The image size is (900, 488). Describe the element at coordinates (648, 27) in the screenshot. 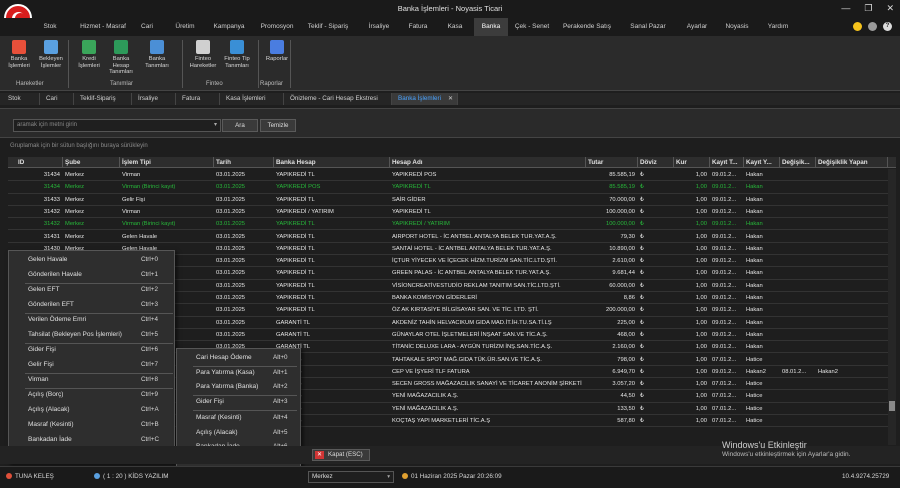

I see `menu-tab-13: Sanal Pazar` at that location.